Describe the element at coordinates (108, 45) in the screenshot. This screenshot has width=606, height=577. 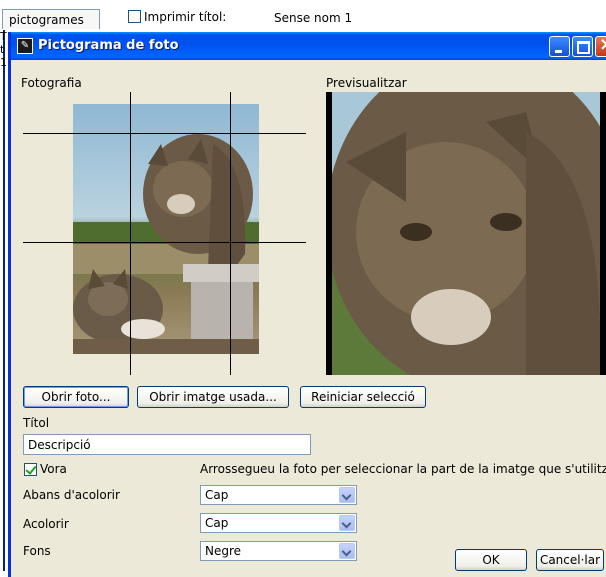
I see `dialog-title: Pictograma de foto` at that location.